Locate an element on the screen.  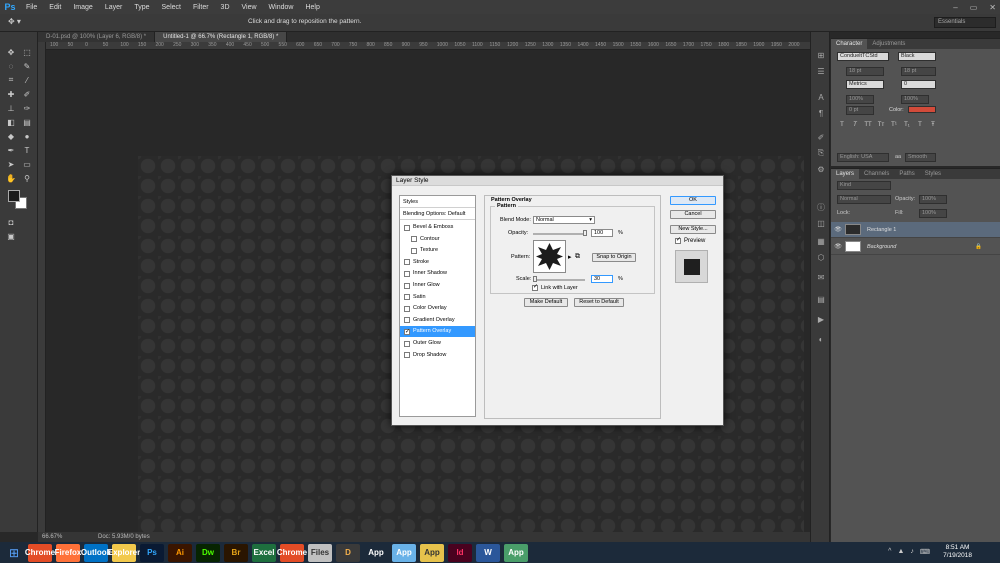
tracking-select: 0 is located at coordinates (918, 84).